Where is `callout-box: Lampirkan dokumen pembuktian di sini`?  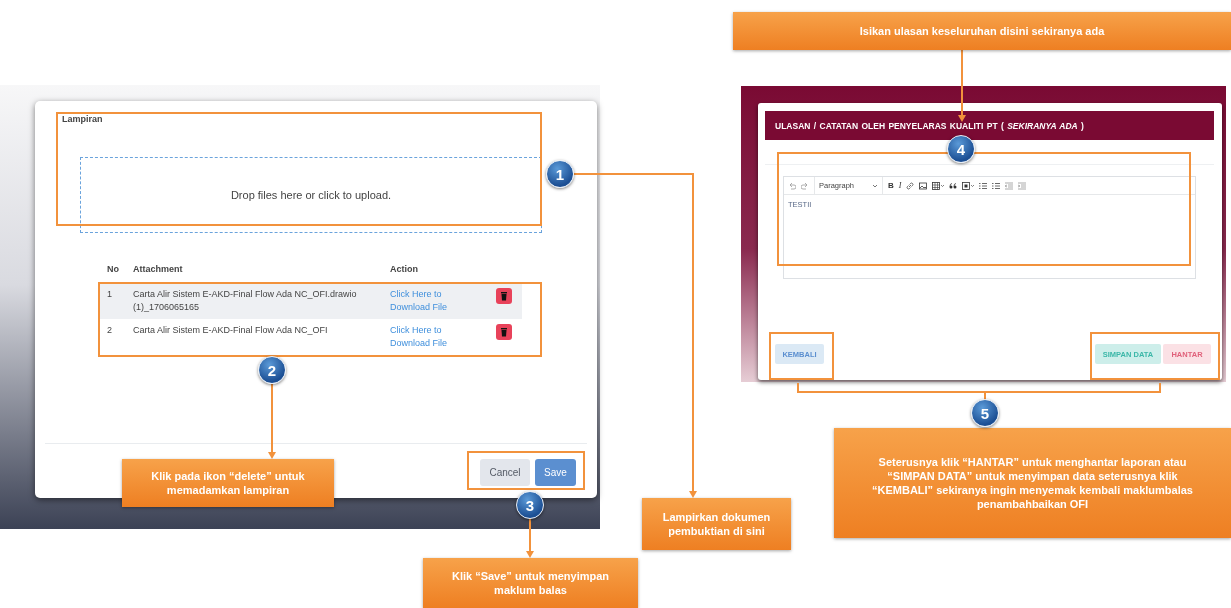
callout-box: Lampirkan dokumen pembuktian di sini is located at coordinates (716, 524).